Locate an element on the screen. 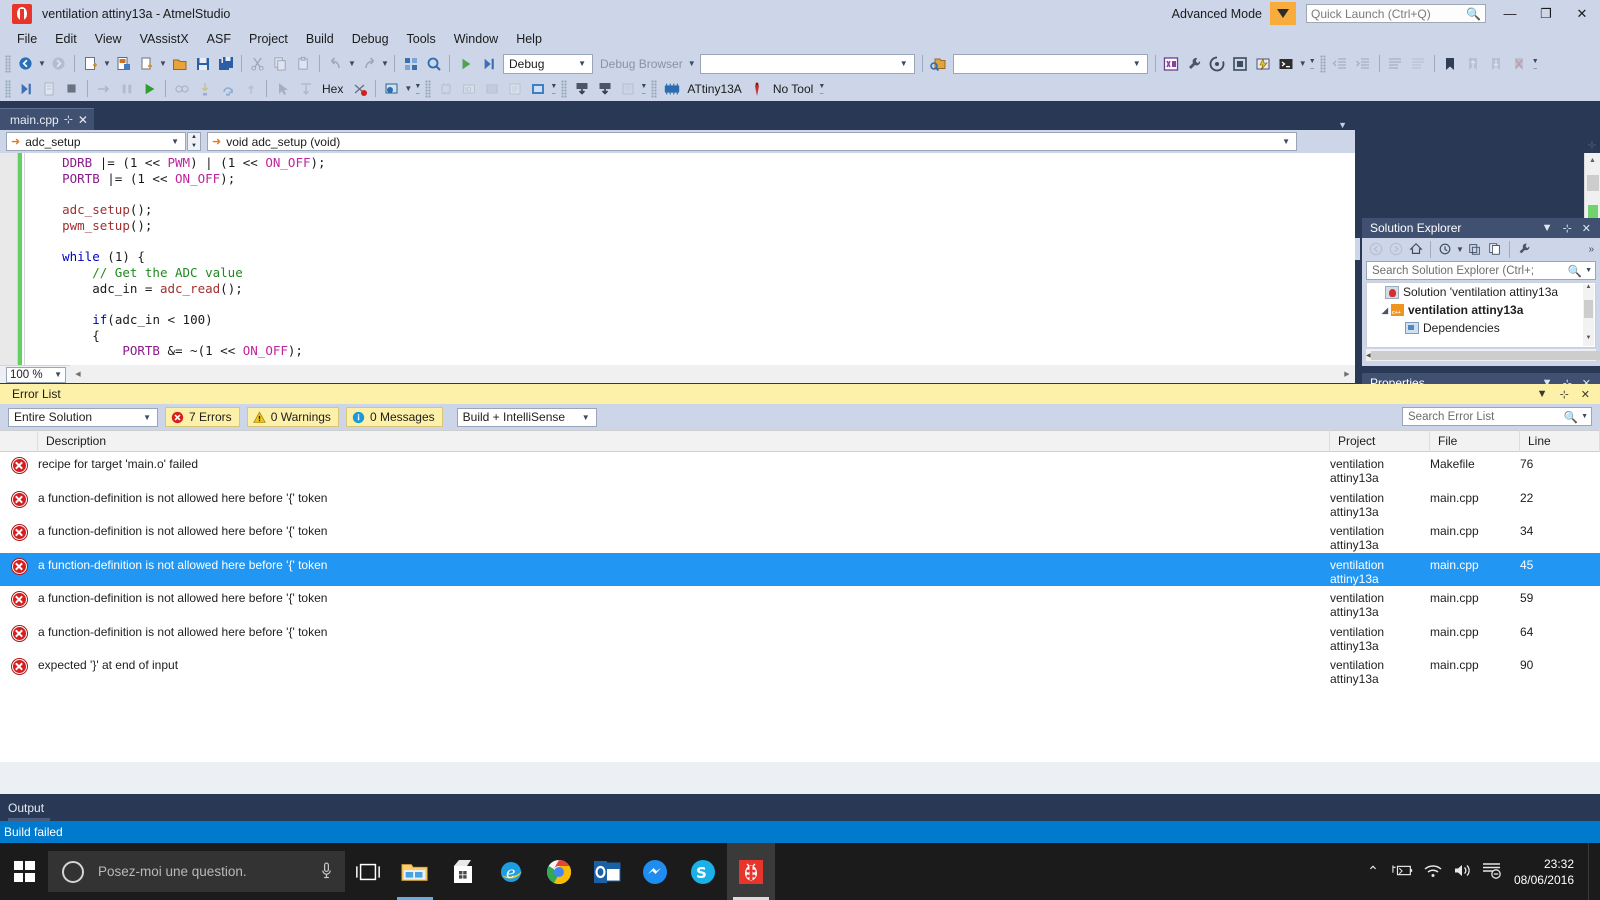 The image size is (1600, 900). scroll-left-icon: ◀ is located at coordinates (78, 374).